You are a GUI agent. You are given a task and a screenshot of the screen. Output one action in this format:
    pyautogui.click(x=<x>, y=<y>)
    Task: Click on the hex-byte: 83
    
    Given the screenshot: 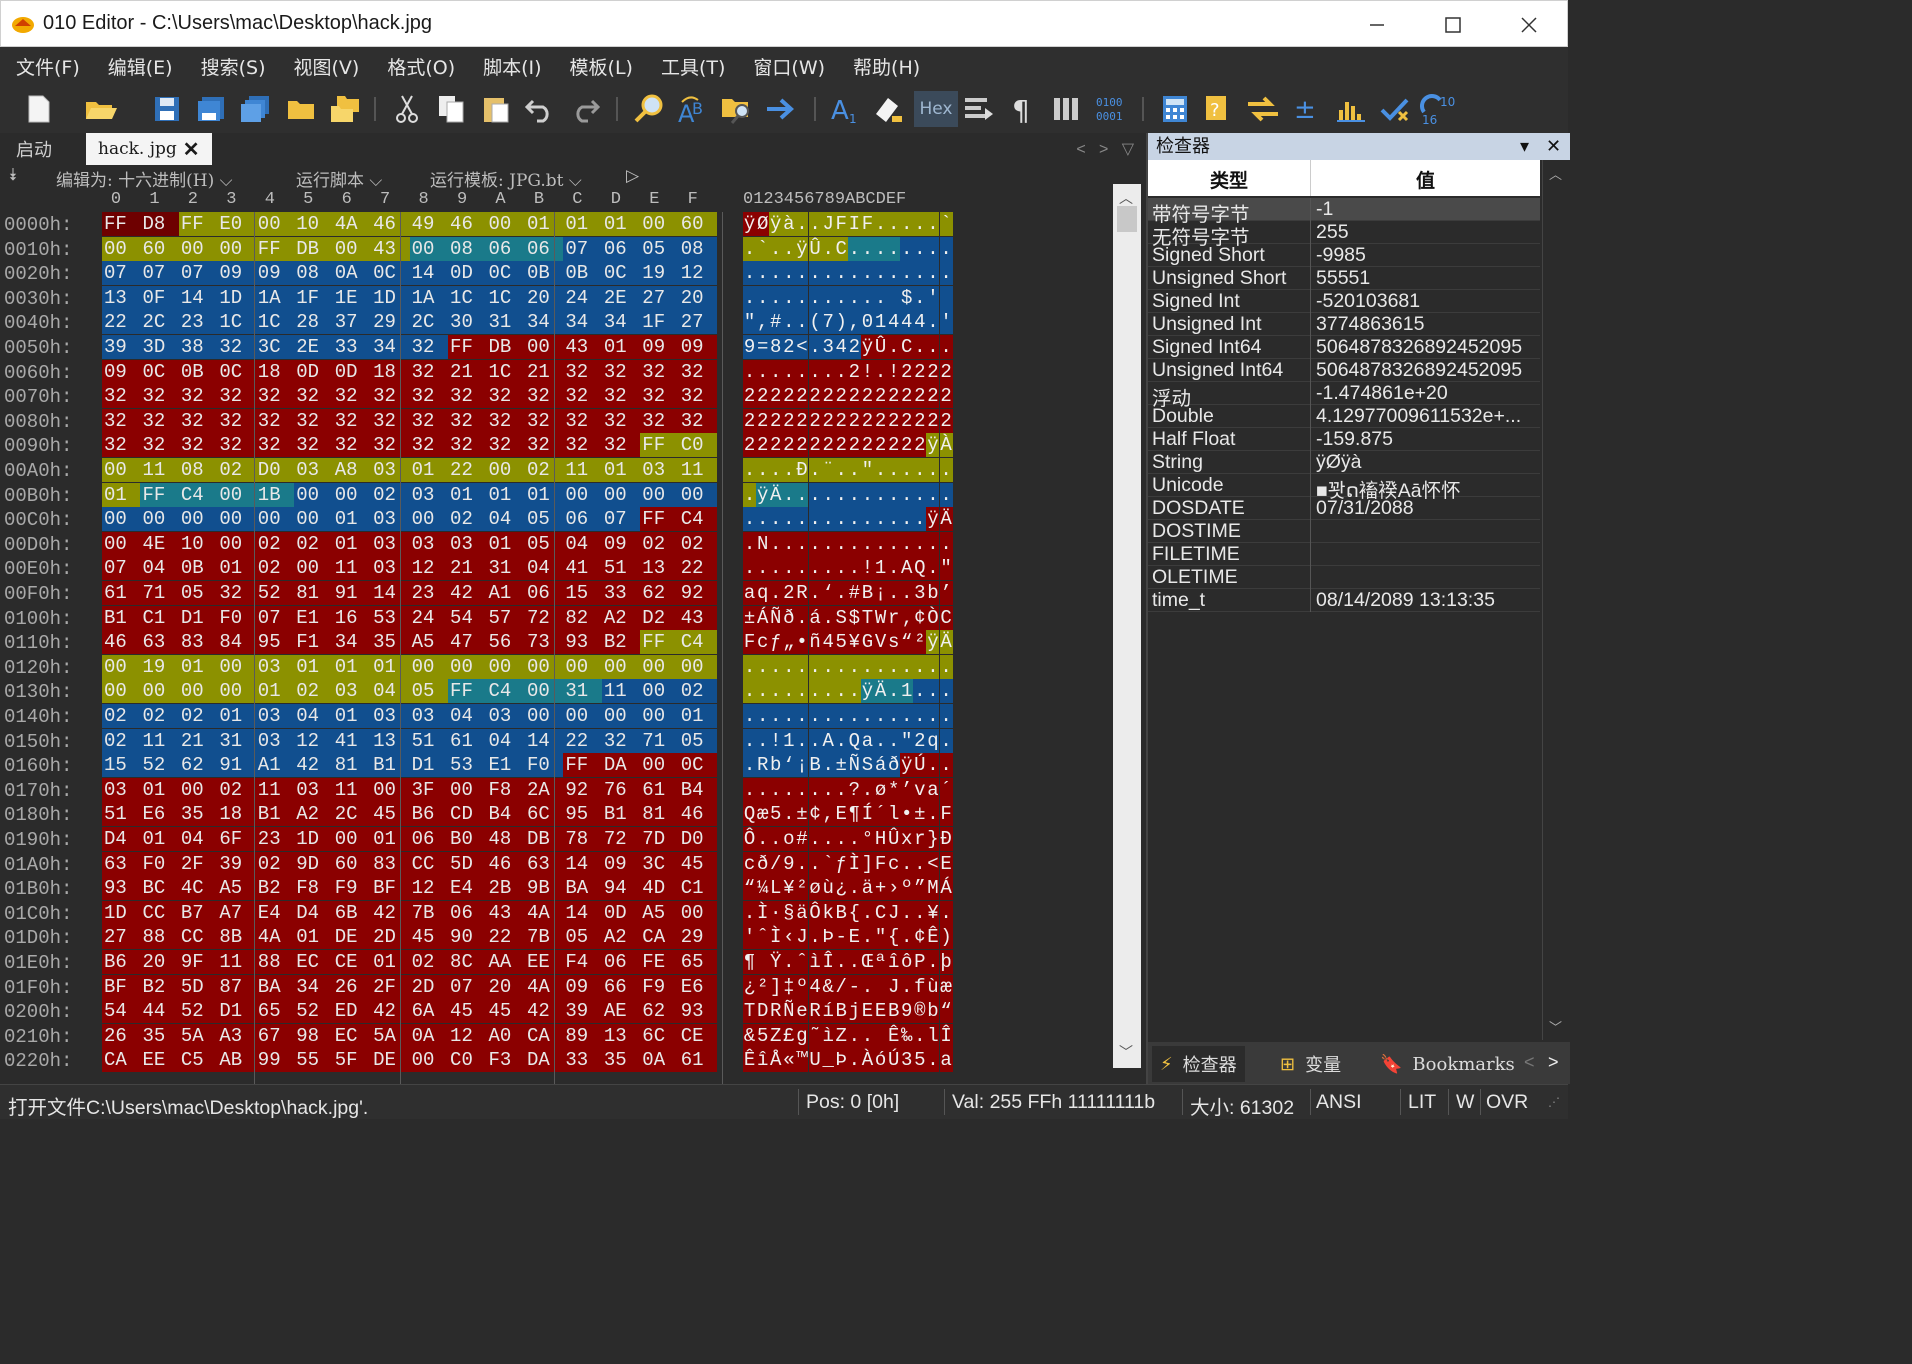 What is the action you would take?
    pyautogui.click(x=198, y=642)
    